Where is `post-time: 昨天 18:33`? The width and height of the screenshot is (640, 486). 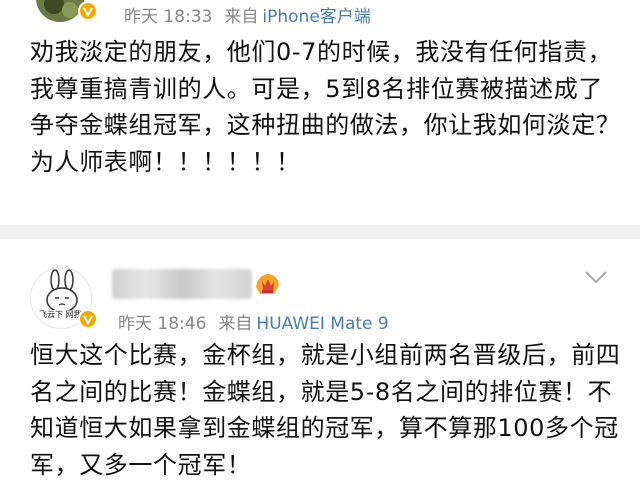
post-time: 昨天 18:33 is located at coordinates (168, 17).